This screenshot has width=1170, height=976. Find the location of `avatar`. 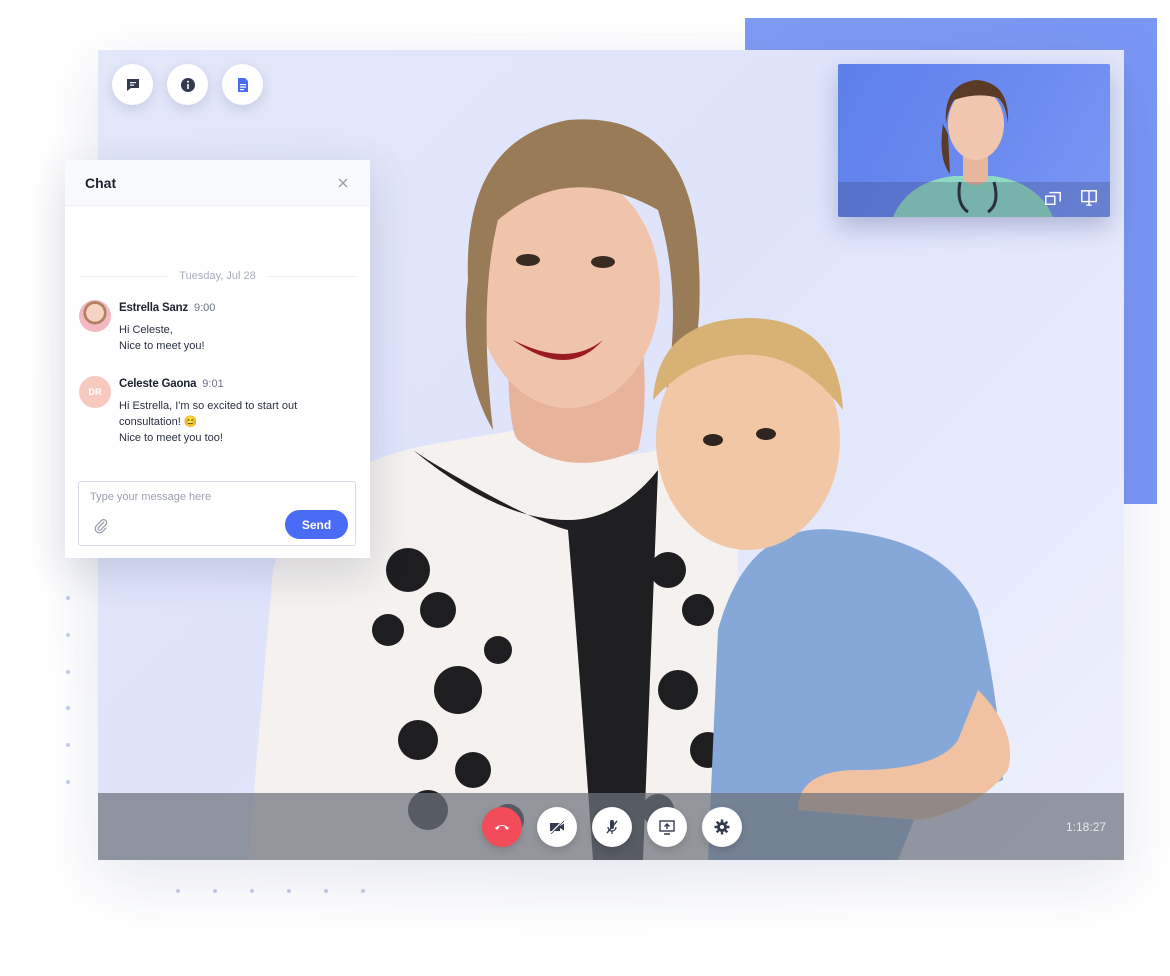

avatar is located at coordinates (95, 316).